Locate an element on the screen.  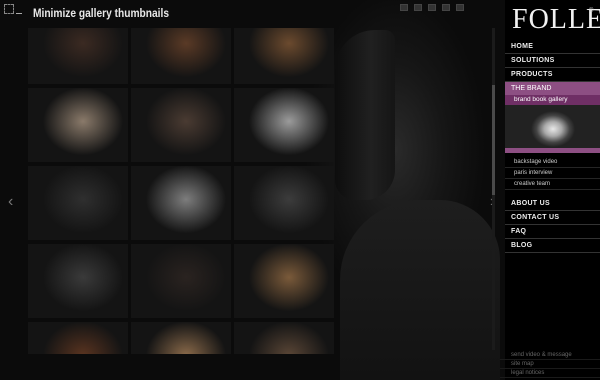
top-bar: Minimize gallery thumbnails is located at coordinates (252, 14).